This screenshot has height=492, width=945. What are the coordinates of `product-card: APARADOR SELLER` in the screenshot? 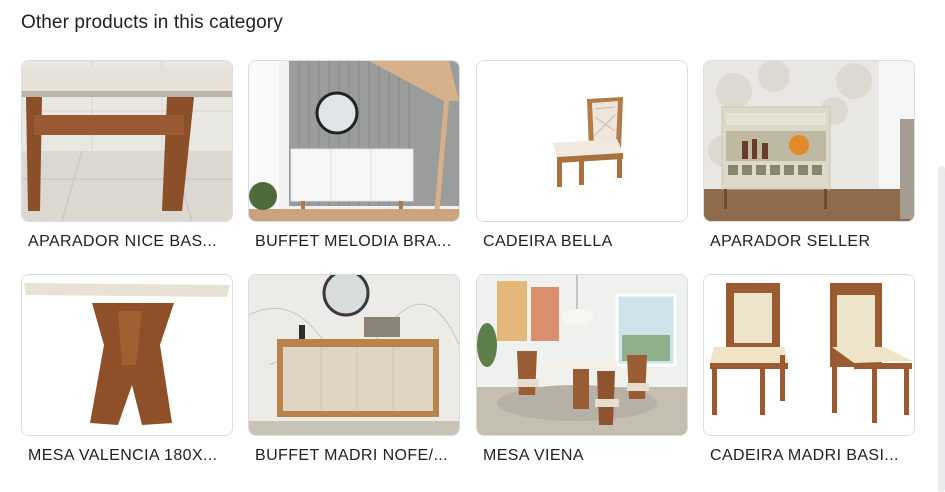 It's located at (809, 155).